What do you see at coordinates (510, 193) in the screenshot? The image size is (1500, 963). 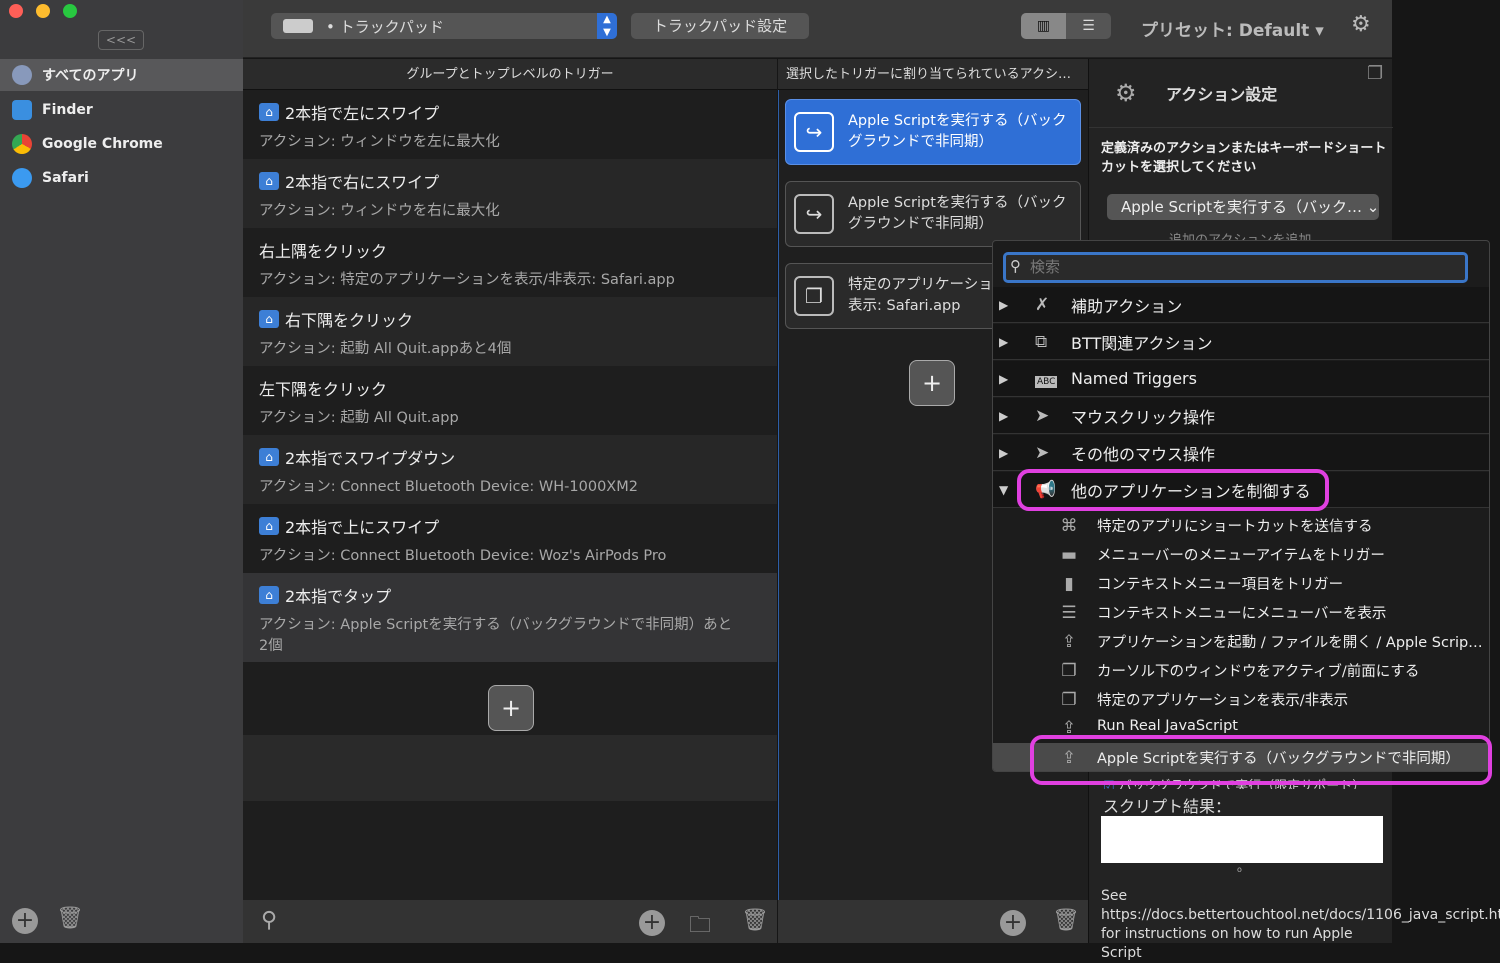 I see `table-row: ⌂ 2本指で右にスワイプ アクション: ウィンドウを右に最大化` at bounding box center [510, 193].